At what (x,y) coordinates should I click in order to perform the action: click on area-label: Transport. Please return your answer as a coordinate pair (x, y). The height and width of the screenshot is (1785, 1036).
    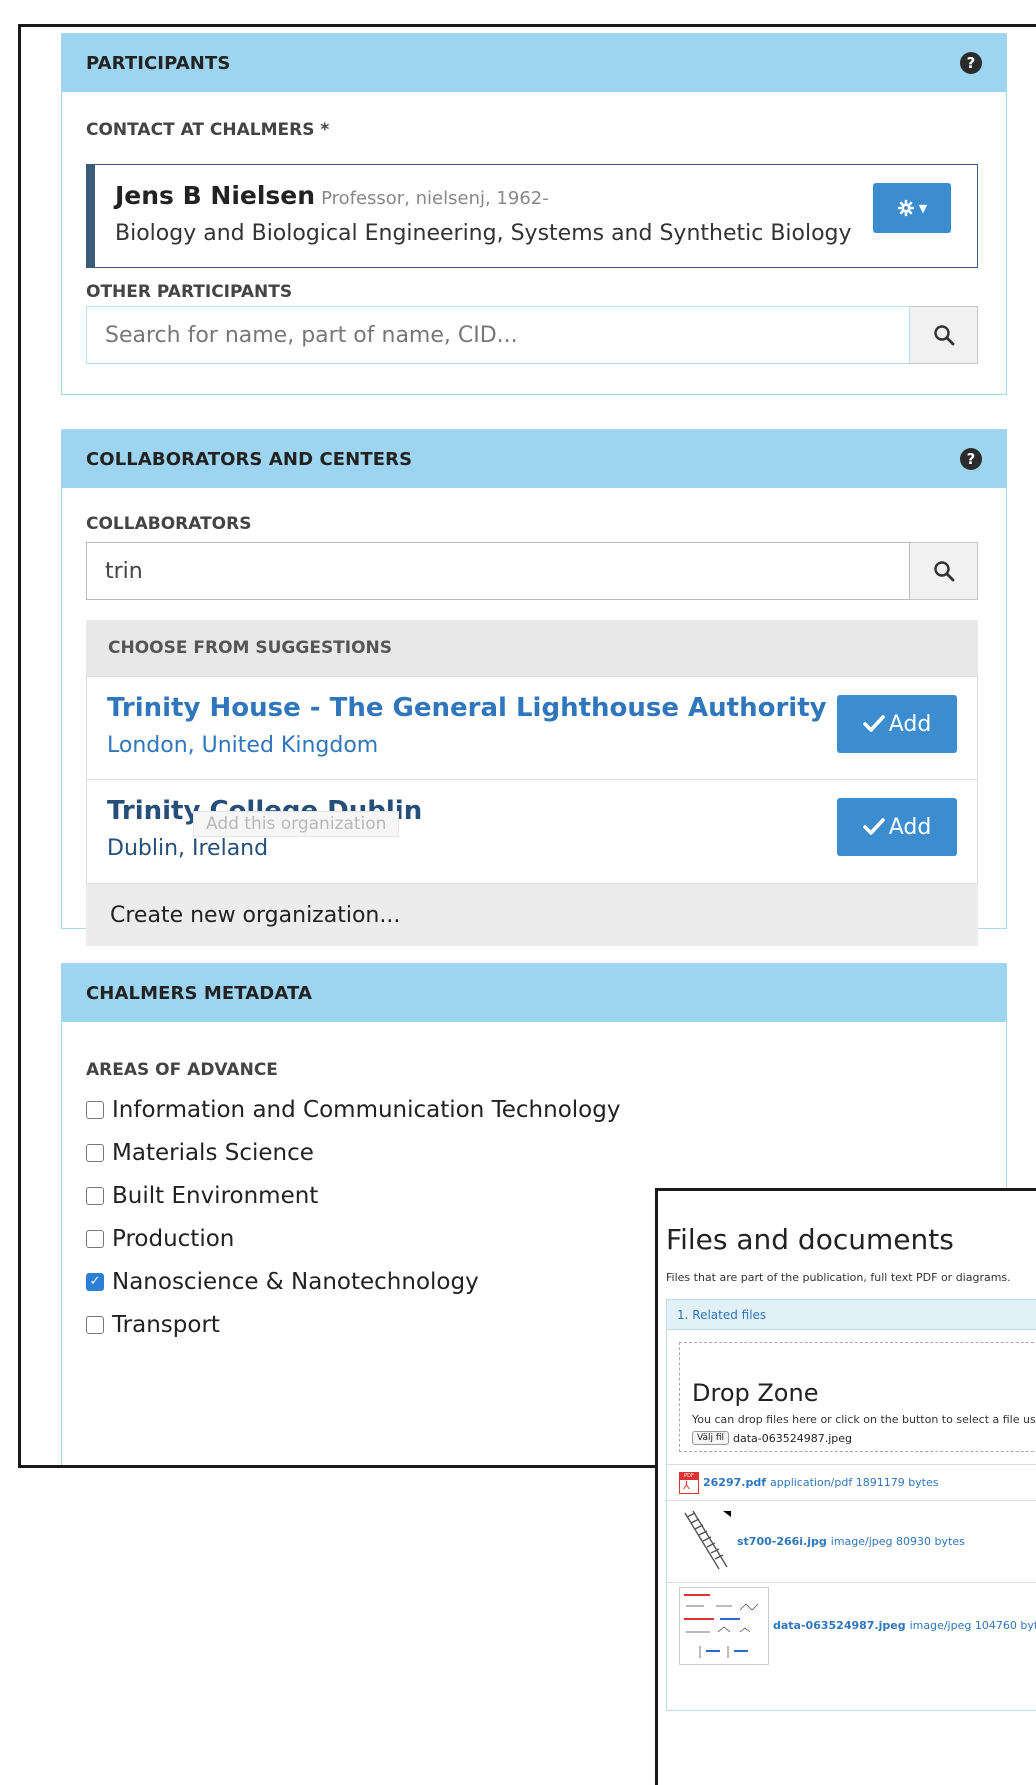
    Looking at the image, I should click on (166, 1324).